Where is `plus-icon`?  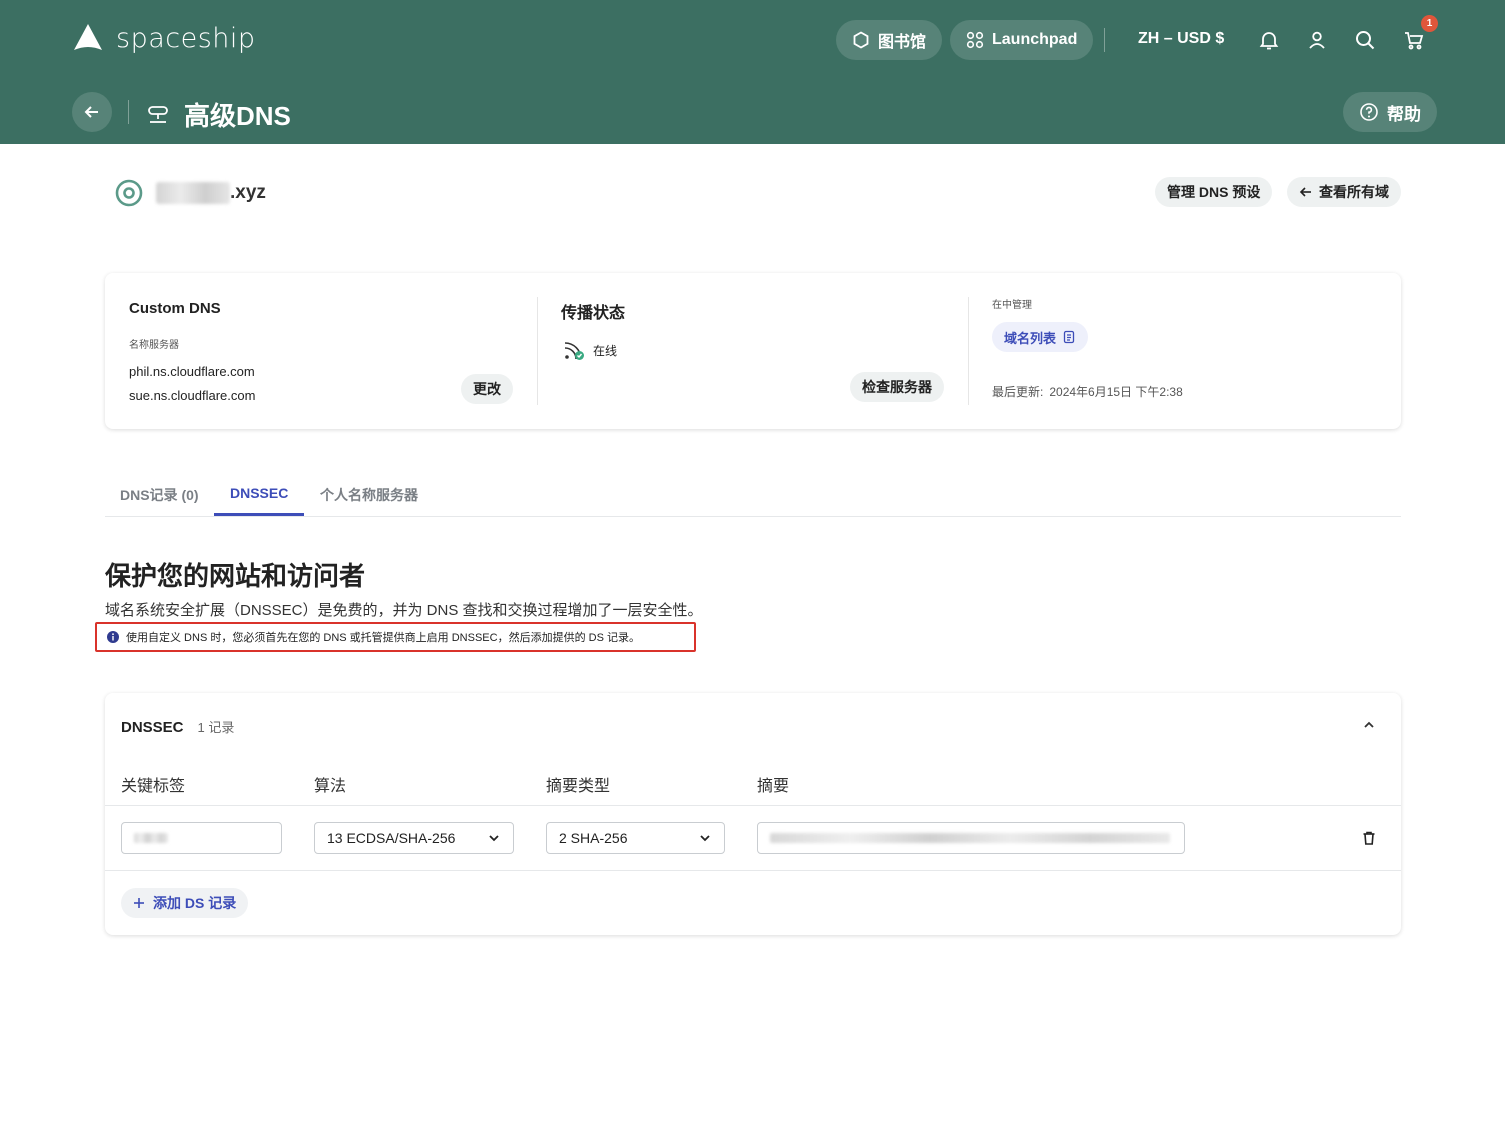 plus-icon is located at coordinates (139, 903).